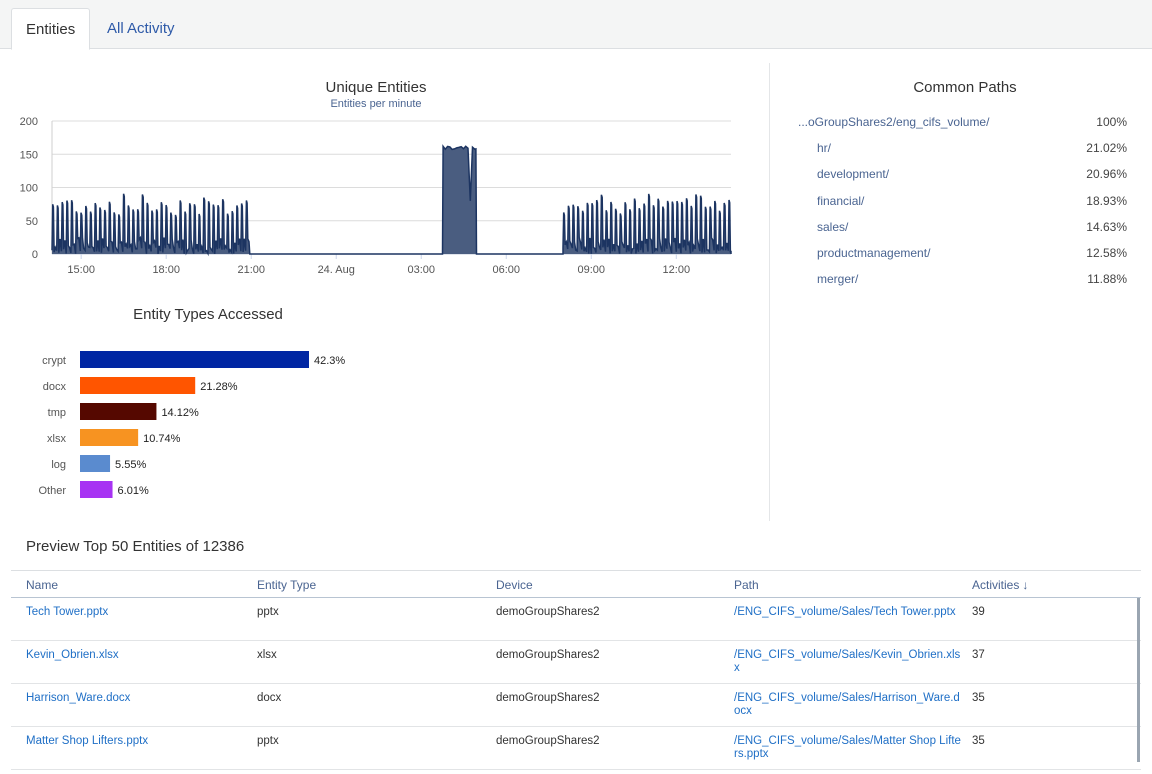 Image resolution: width=1152 pixels, height=774 pixels. What do you see at coordinates (286, 585) in the screenshot?
I see `column-header-entity-type: Entity Type` at bounding box center [286, 585].